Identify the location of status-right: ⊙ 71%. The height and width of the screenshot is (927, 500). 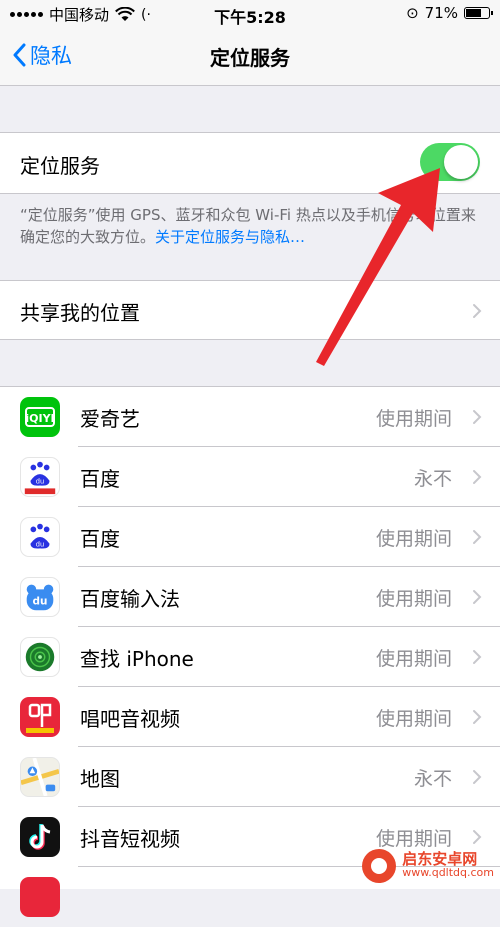
(449, 13).